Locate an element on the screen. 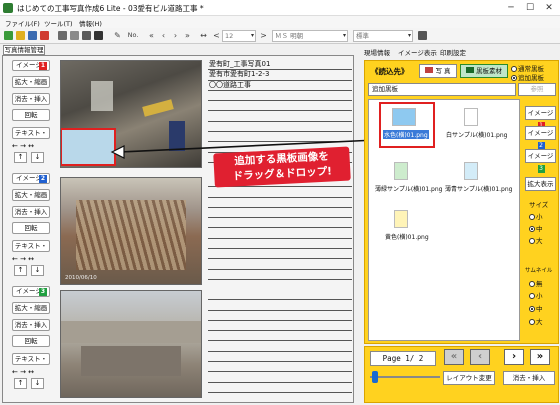 This screenshot has width=560, height=405. thumb-small-radio: 小 is located at coordinates (536, 295).